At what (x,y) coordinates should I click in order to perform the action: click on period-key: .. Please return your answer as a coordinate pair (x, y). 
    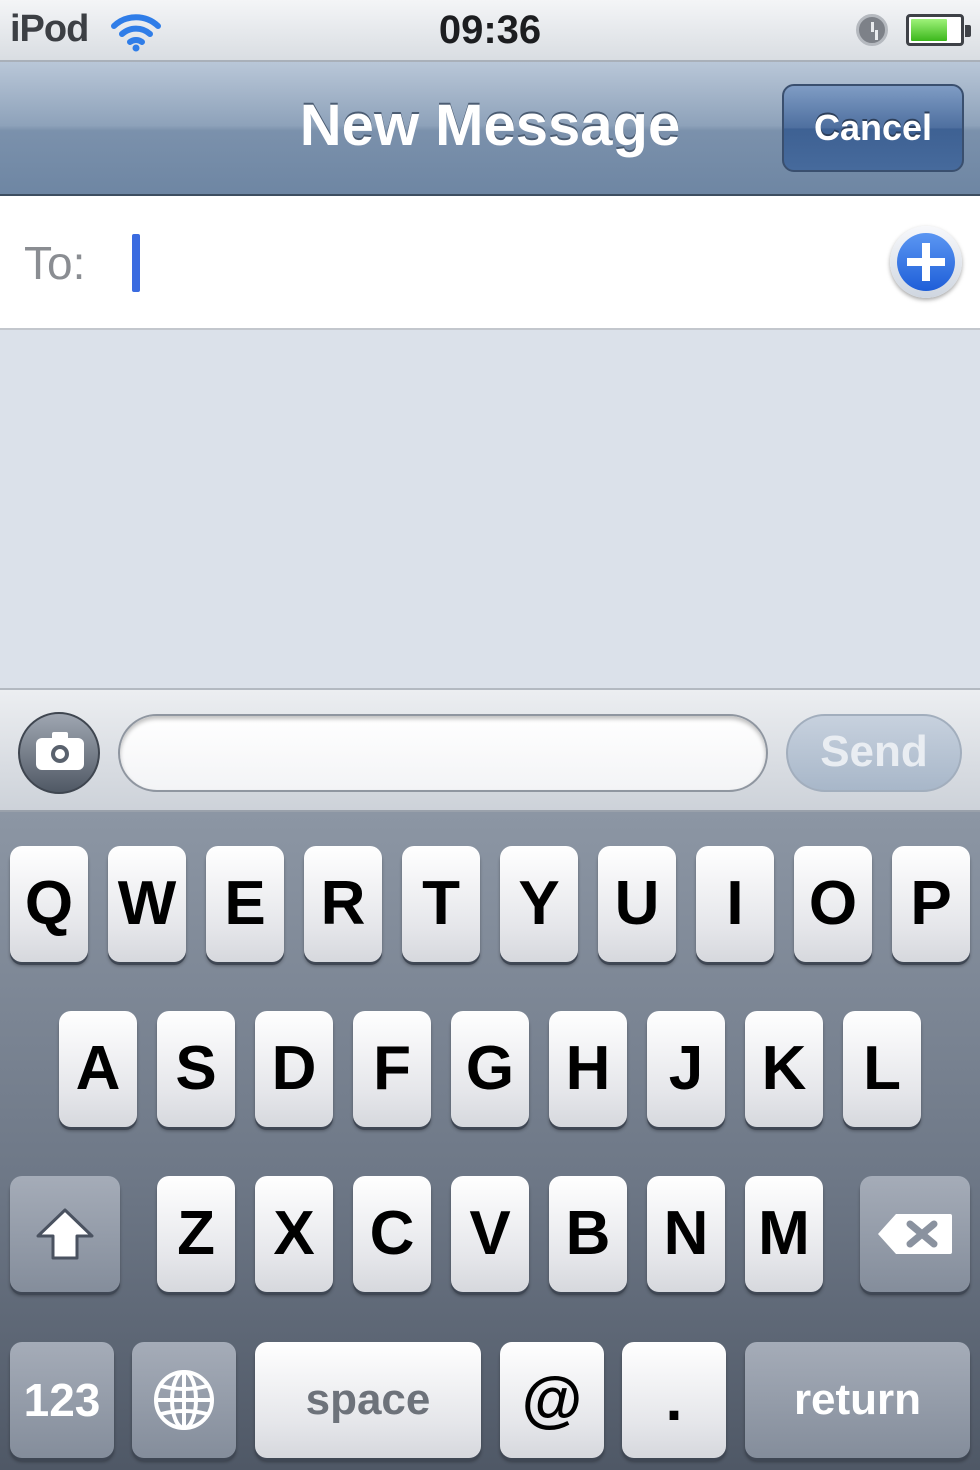
    Looking at the image, I should click on (674, 1400).